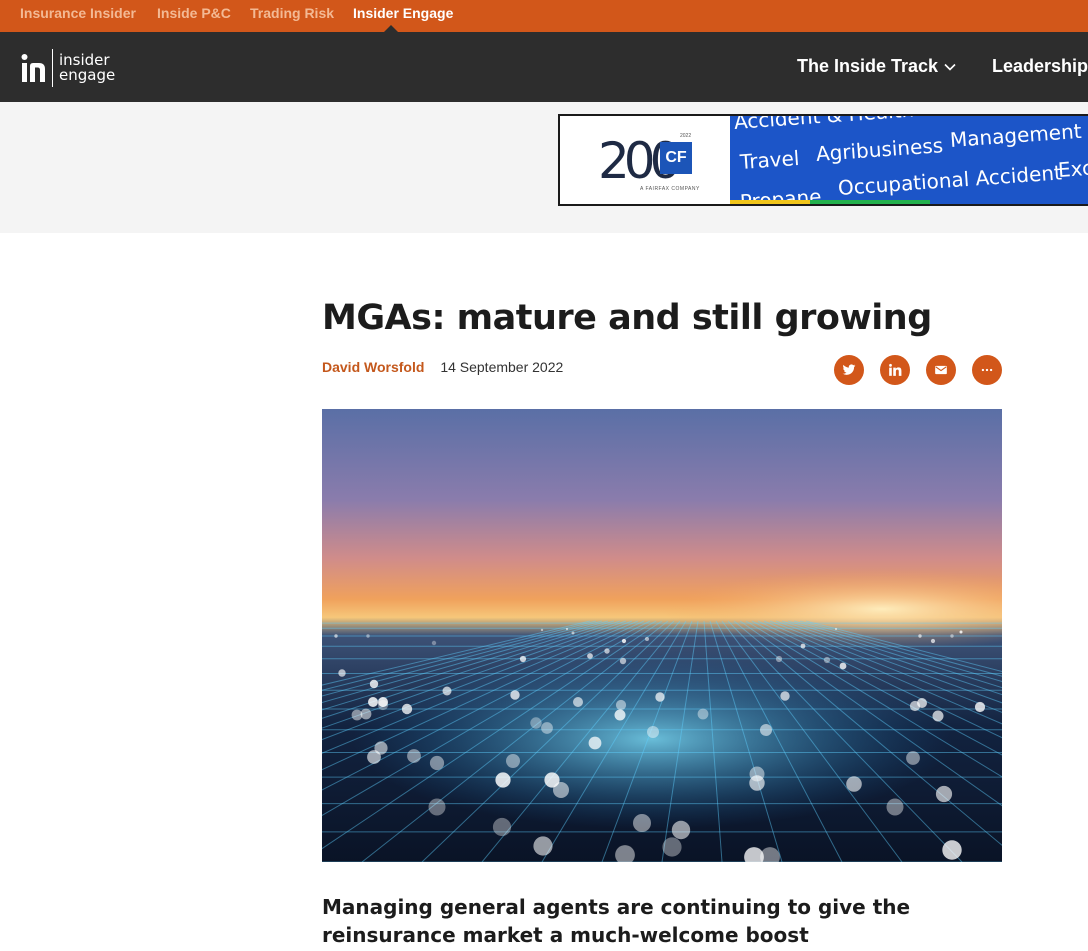 The width and height of the screenshot is (1088, 951). Describe the element at coordinates (868, 66) in the screenshot. I see `nav-item-label: The Inside Track` at that location.